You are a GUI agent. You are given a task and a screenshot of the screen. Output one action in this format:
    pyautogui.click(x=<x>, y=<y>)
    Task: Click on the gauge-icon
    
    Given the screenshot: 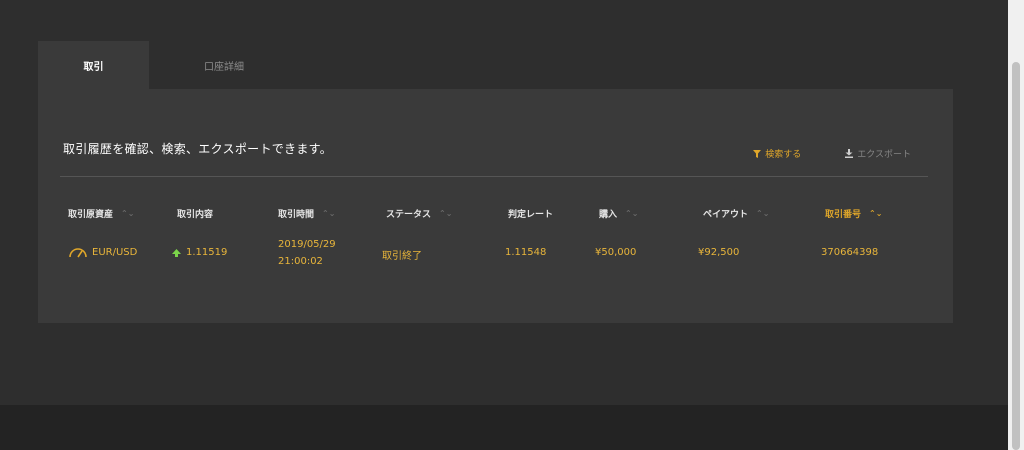 What is the action you would take?
    pyautogui.click(x=78, y=253)
    